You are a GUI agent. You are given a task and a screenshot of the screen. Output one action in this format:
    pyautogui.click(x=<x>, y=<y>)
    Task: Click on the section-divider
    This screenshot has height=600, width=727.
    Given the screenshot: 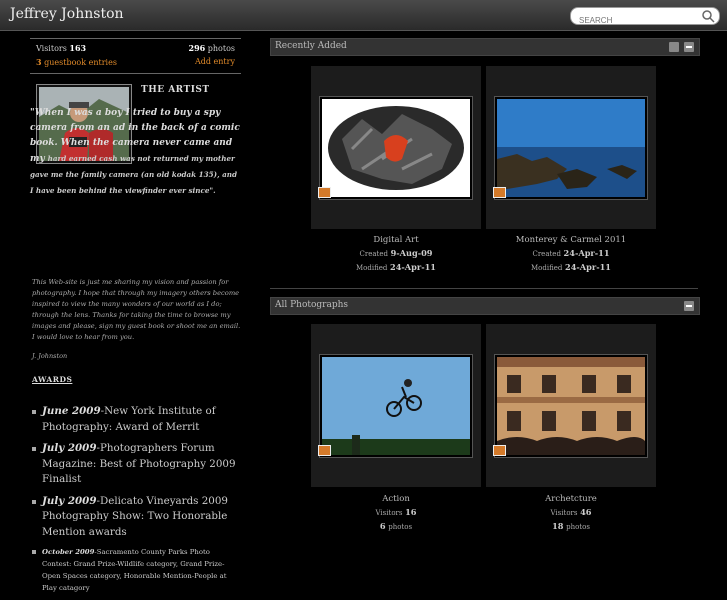 What is the action you would take?
    pyautogui.click(x=484, y=288)
    